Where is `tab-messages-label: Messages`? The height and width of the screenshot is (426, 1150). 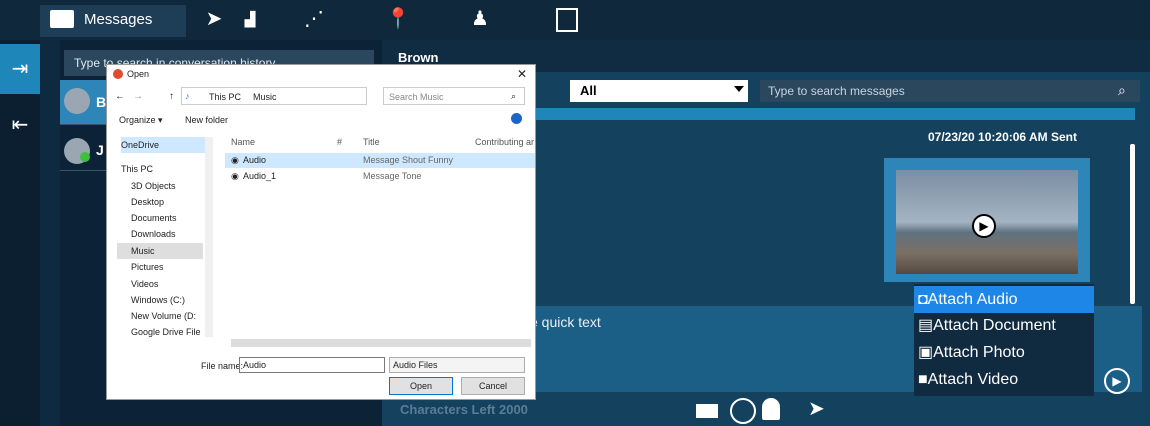 tab-messages-label: Messages is located at coordinates (118, 19).